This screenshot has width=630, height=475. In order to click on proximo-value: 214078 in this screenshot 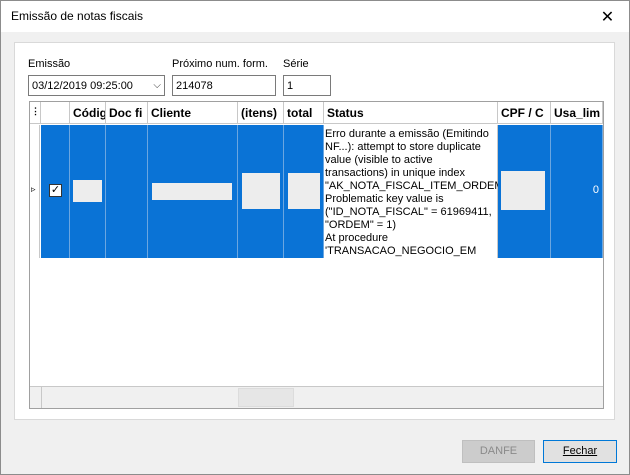, I will do `click(194, 86)`.